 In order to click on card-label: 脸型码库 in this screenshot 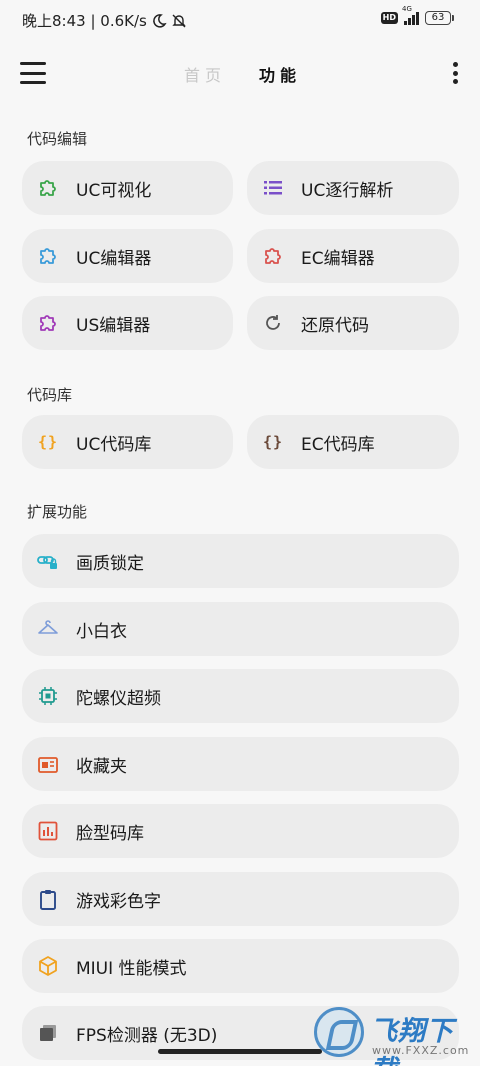, I will do `click(110, 834)`.